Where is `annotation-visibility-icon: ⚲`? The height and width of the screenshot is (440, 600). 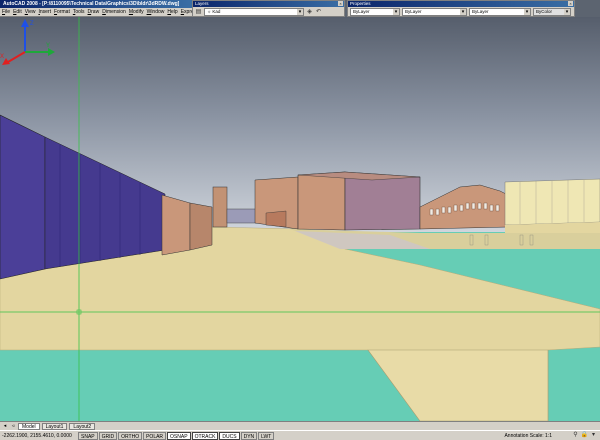 annotation-visibility-icon: ⚲ is located at coordinates (575, 435).